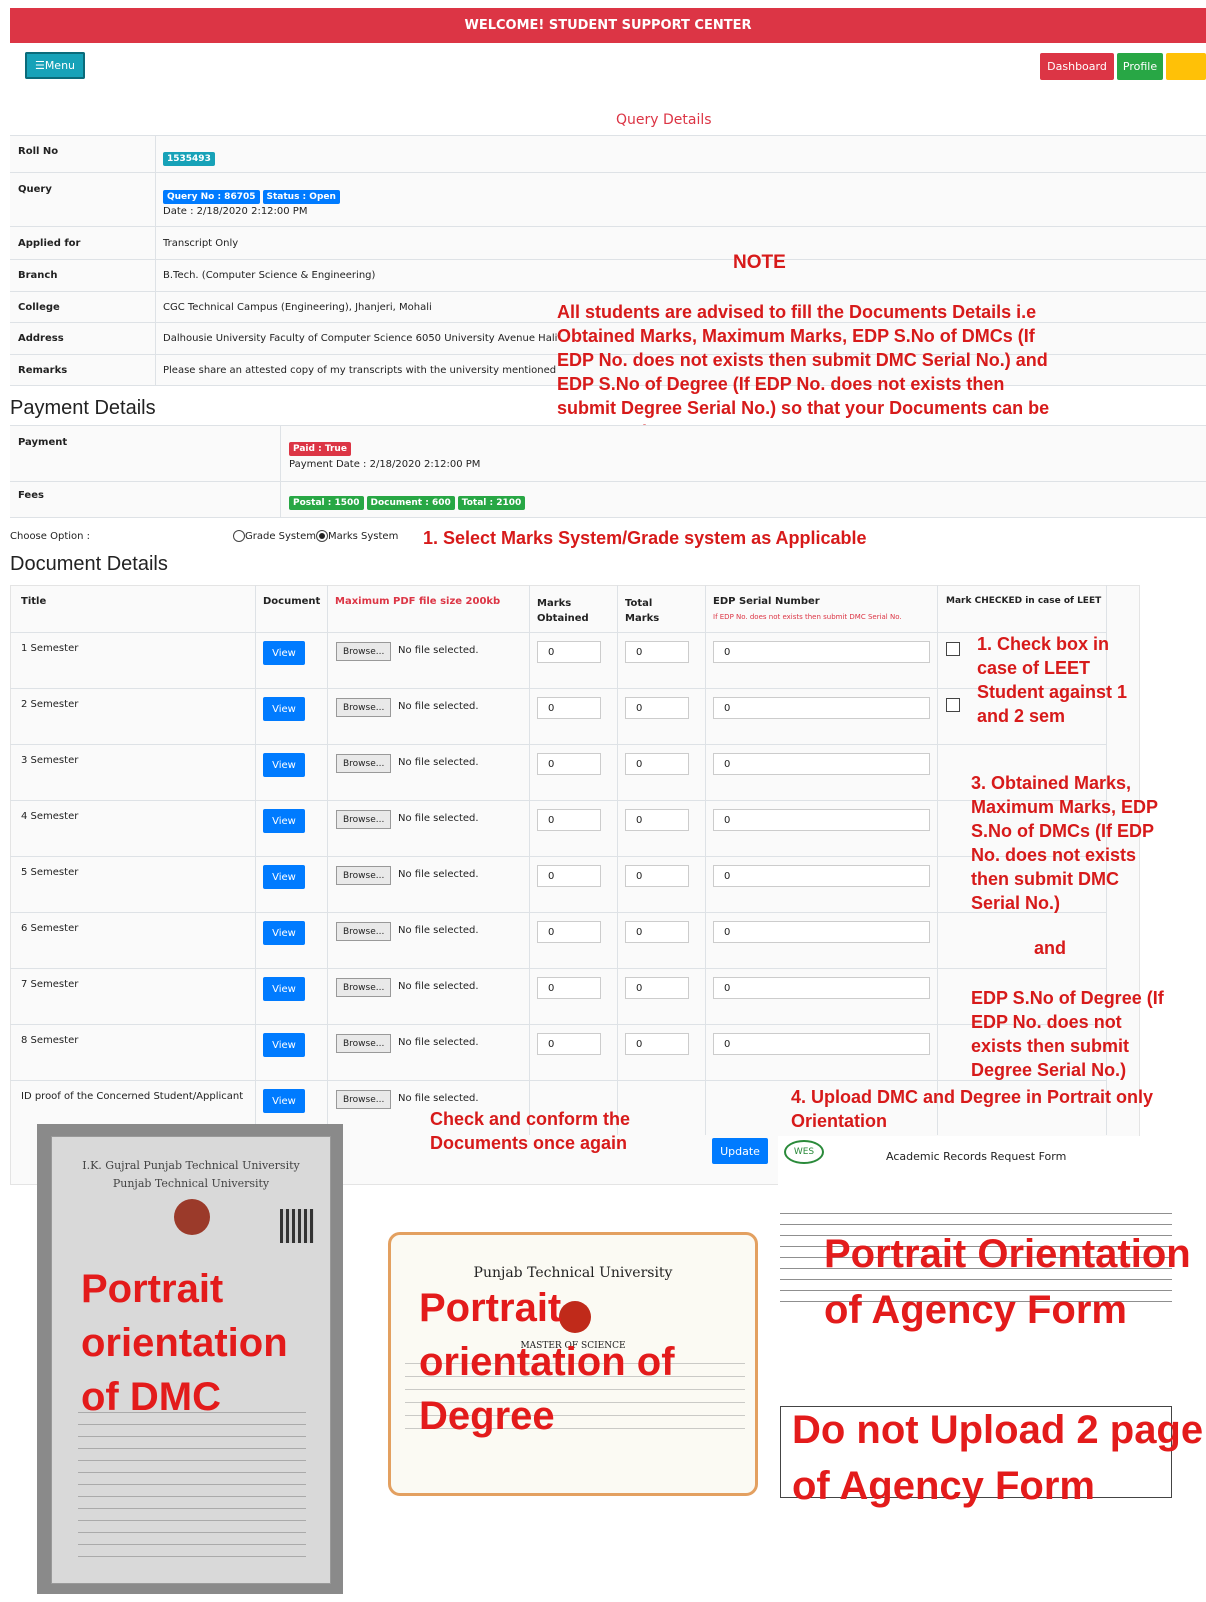  I want to click on payment-col-divider, so click(280, 471).